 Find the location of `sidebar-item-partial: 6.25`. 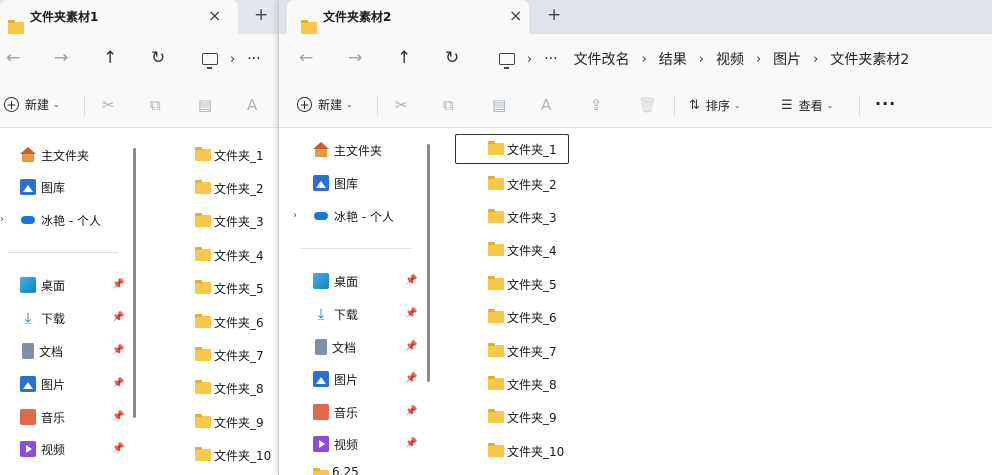

sidebar-item-partial: 6.25 is located at coordinates (336, 469).